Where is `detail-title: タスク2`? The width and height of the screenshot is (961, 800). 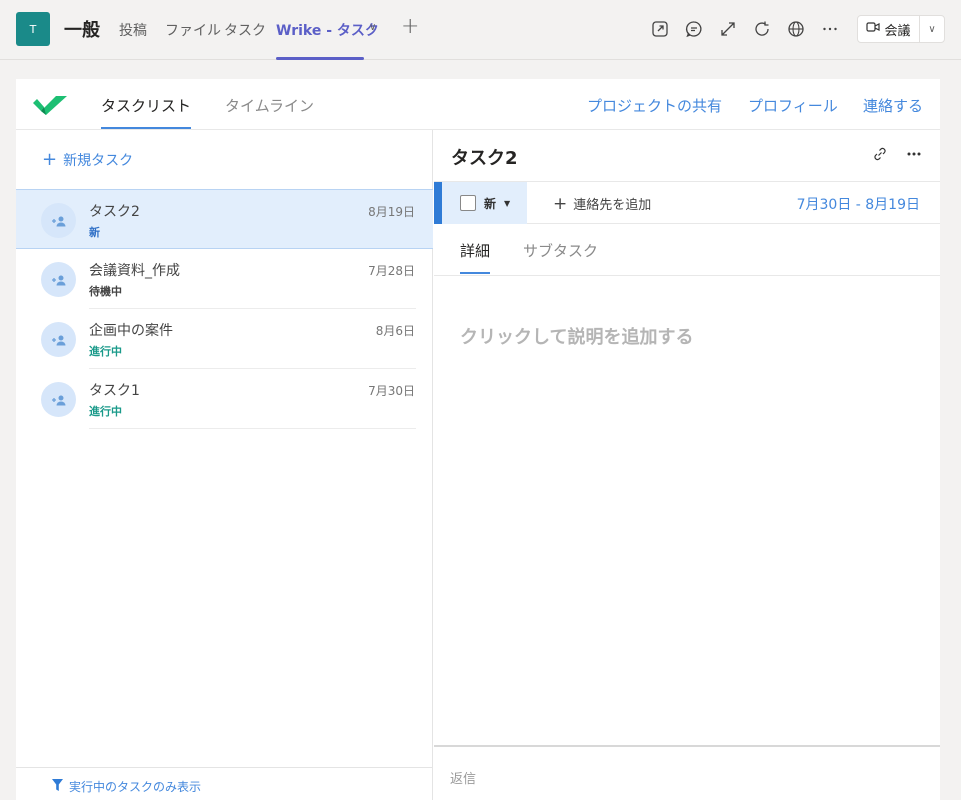 detail-title: タスク2 is located at coordinates (484, 157).